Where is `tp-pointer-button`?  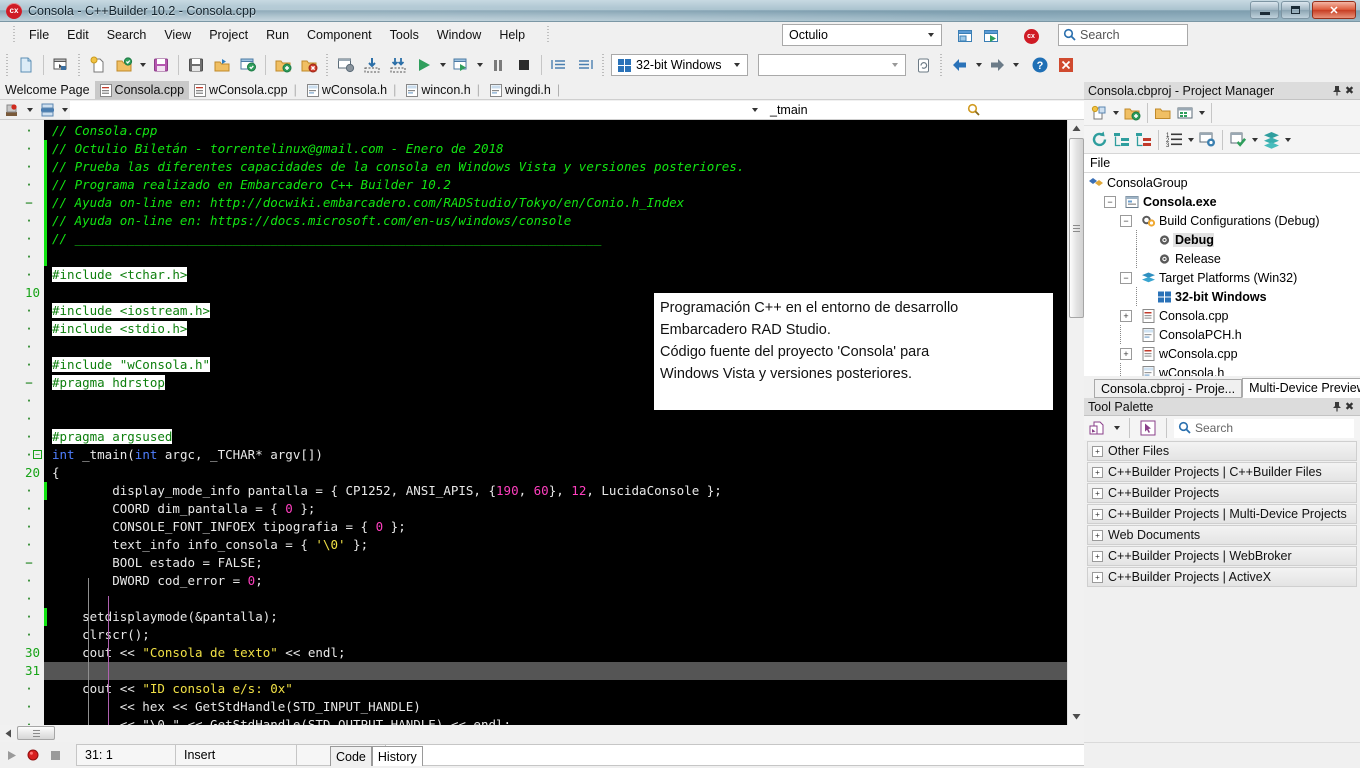
tp-pointer-button is located at coordinates (1148, 428).